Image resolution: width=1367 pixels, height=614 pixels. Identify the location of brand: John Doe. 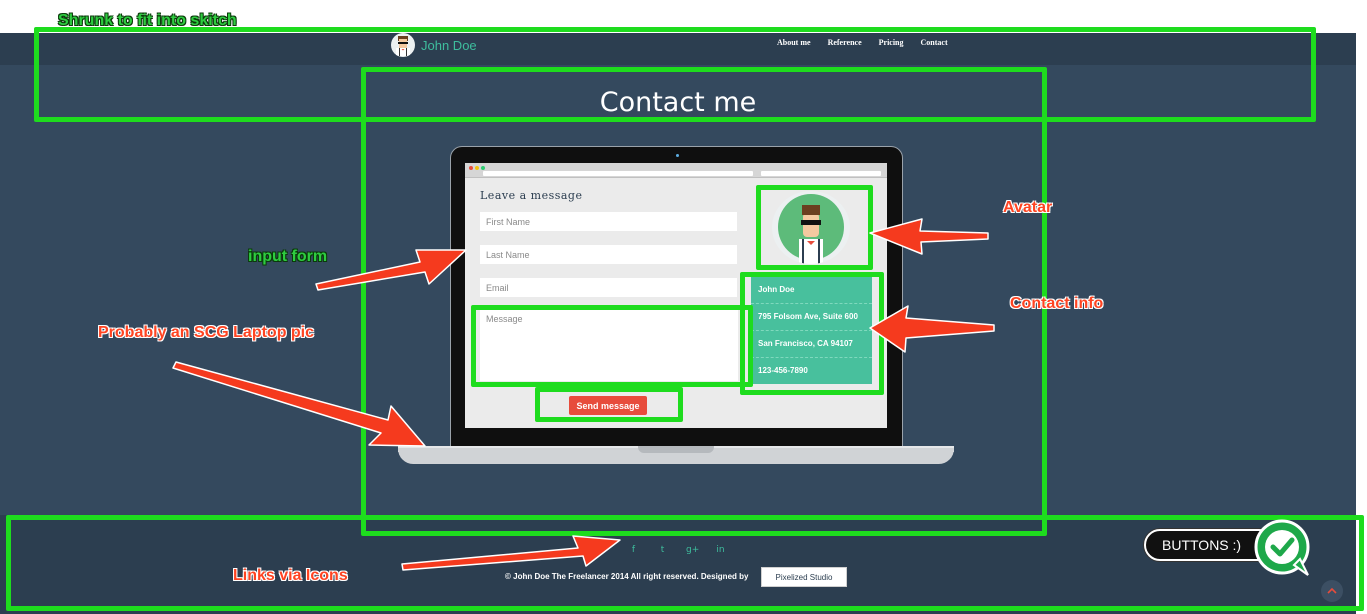
(434, 45).